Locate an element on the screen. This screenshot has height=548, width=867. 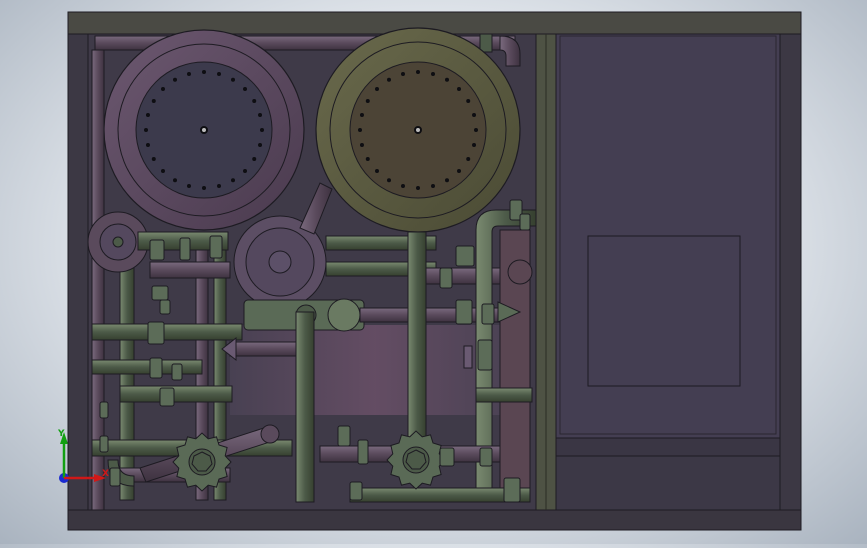
left-tank is located at coordinates (204, 130).